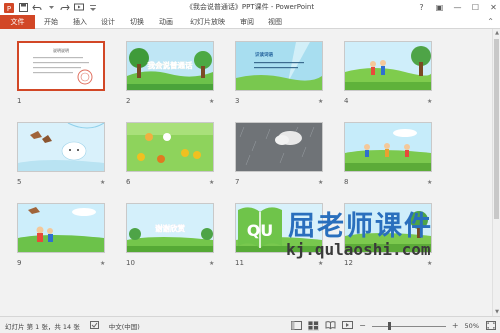  Describe the element at coordinates (80, 22) in the screenshot. I see `tab-insert: 插入` at that location.